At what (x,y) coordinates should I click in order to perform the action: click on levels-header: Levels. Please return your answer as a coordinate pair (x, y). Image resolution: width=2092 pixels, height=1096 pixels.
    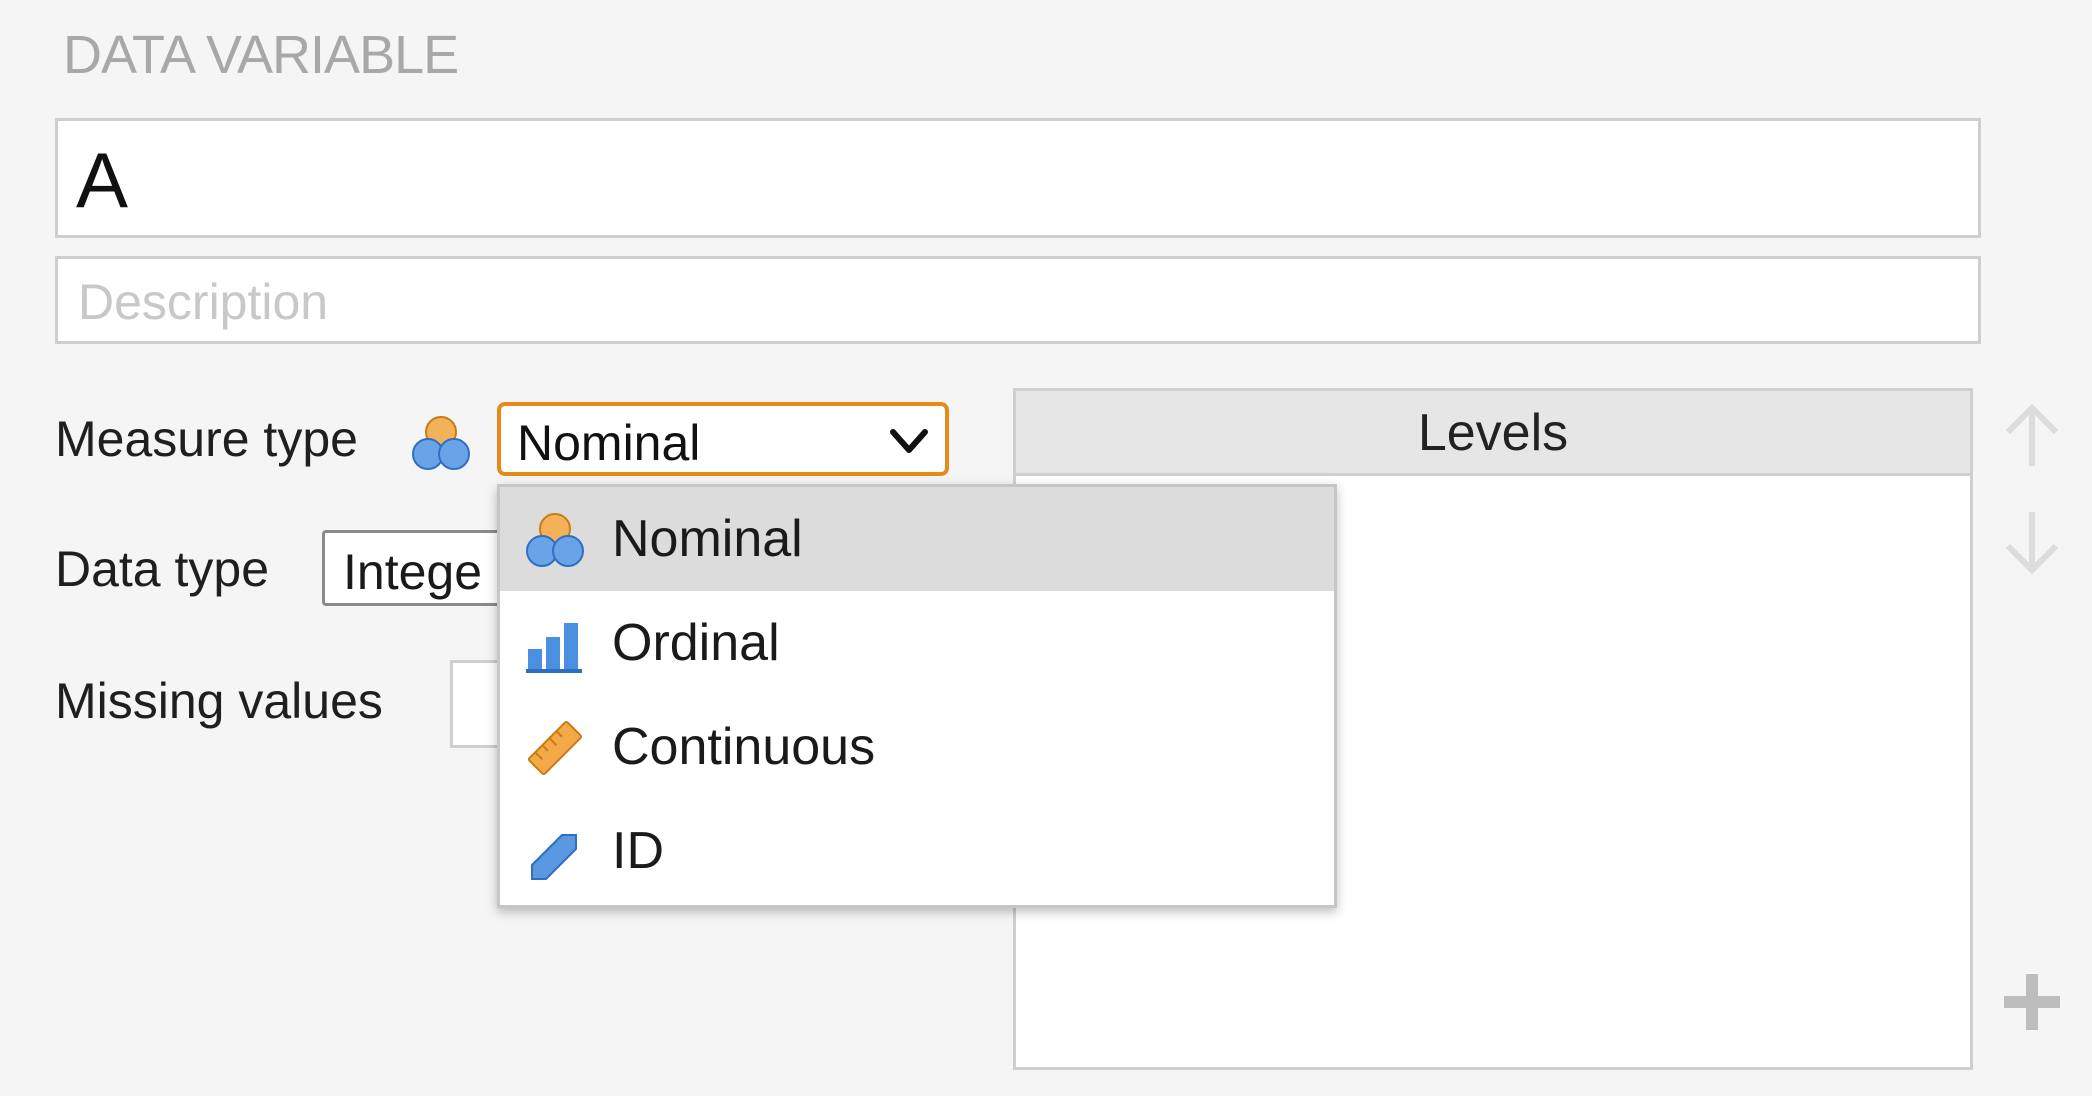
    Looking at the image, I should click on (1493, 432).